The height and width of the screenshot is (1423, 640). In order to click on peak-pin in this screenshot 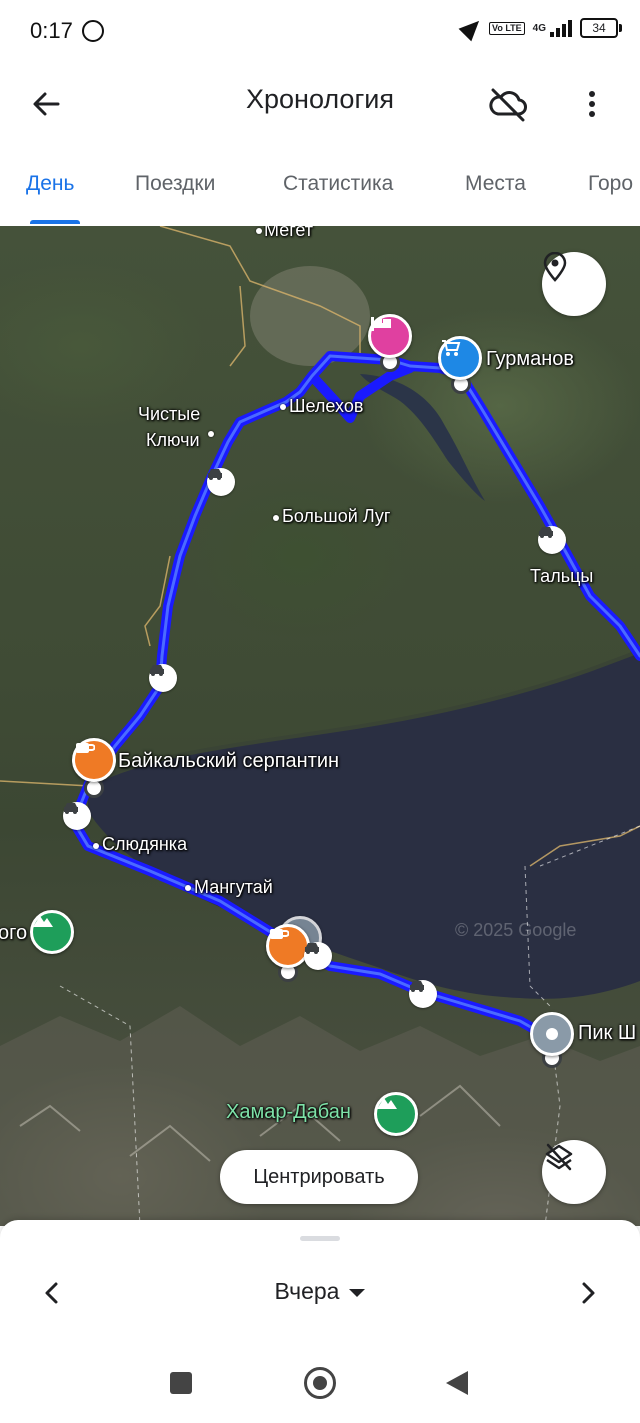, I will do `click(552, 1034)`.